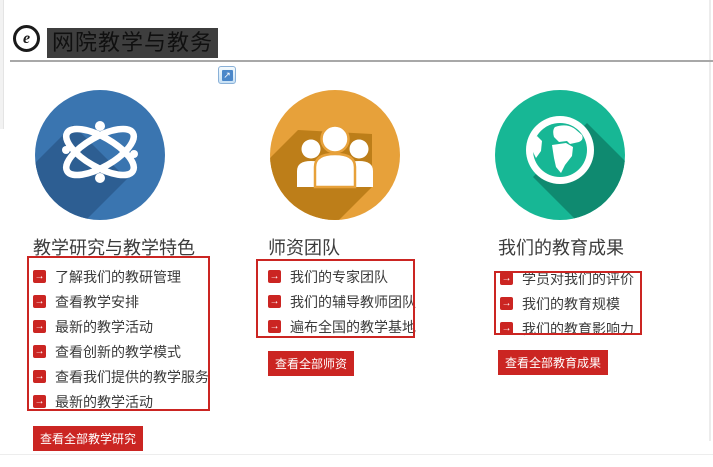  Describe the element at coordinates (100, 155) in the screenshot. I see `atom-icon` at that location.